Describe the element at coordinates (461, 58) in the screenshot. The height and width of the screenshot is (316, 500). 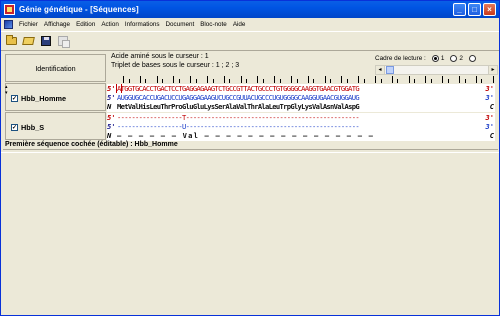
I see `frame-option-2: 2` at that location.